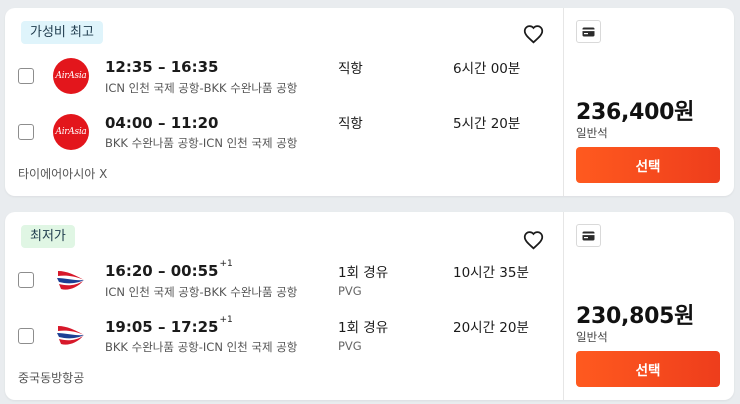 The image size is (740, 404). I want to click on best-value-badge: 가성비 최고, so click(62, 32).